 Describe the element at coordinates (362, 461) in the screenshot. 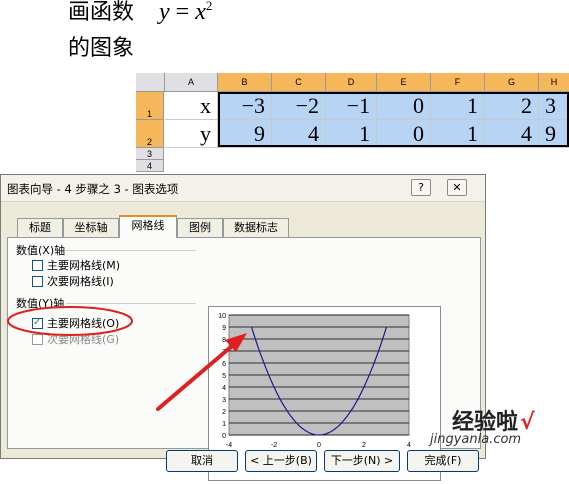

I see `next-button: 下一步(N) >` at that location.